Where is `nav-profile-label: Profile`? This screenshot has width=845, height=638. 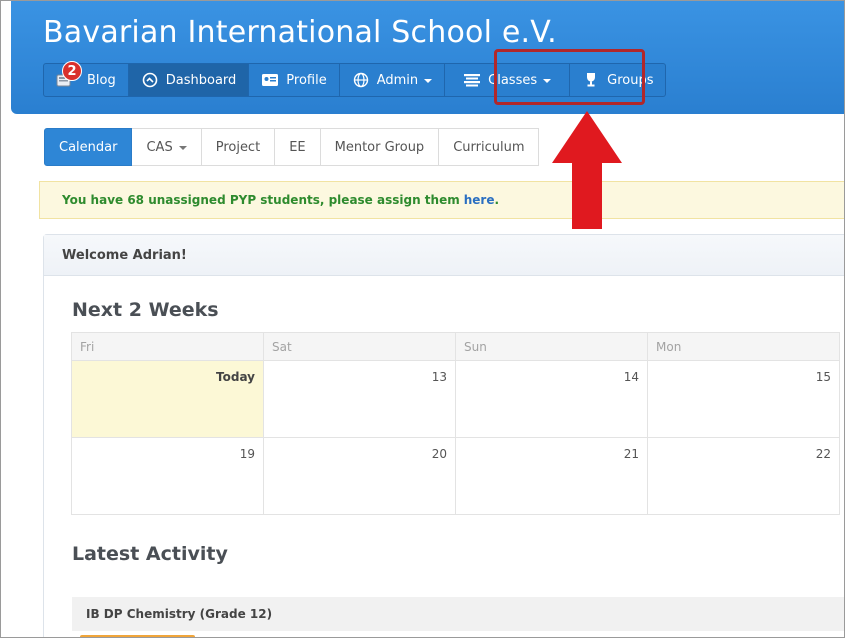
nav-profile-label: Profile is located at coordinates (306, 80).